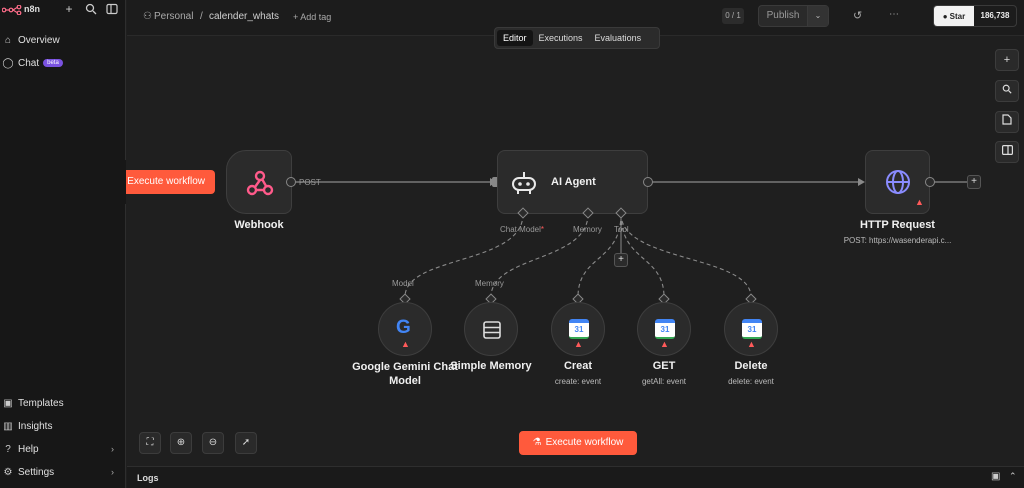  I want to click on globe-icon, so click(898, 182).